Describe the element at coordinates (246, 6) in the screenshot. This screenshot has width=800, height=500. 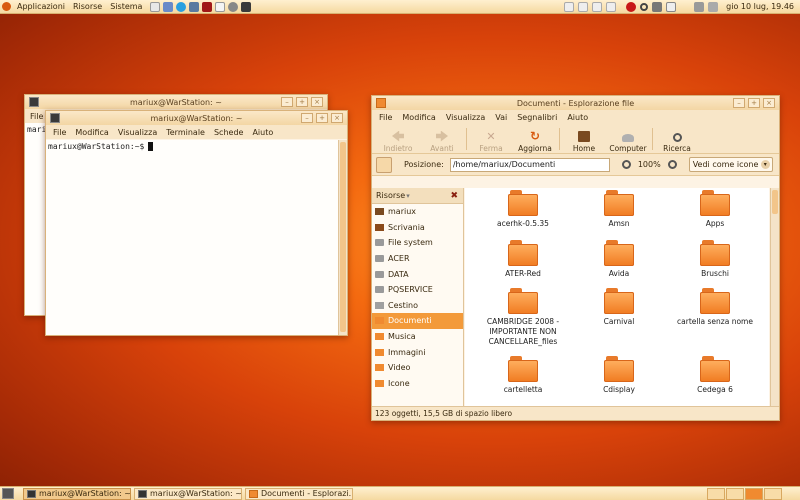
I see `media-icon` at that location.